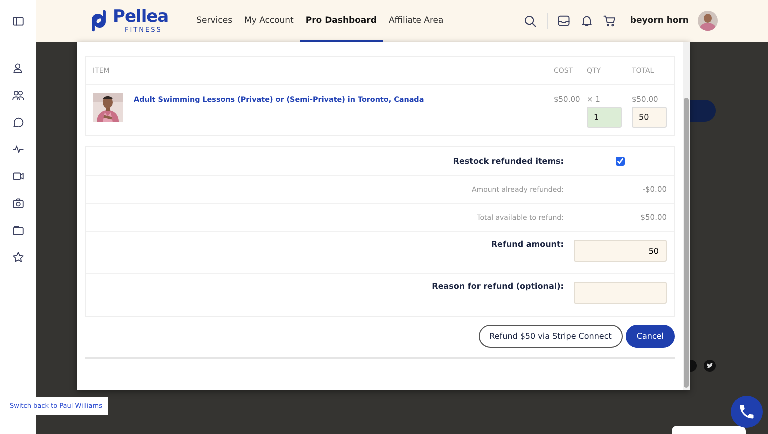 The width and height of the screenshot is (768, 434). I want to click on bell-icon, so click(587, 21).